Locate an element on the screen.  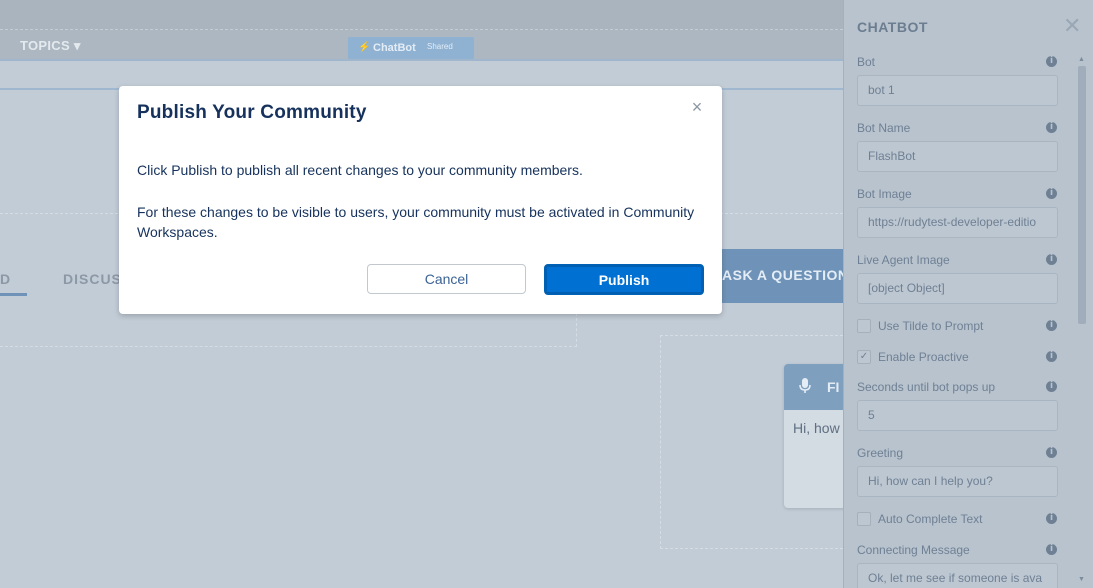
connecting-message-field: Ok, let me see if someone is ava is located at coordinates (957, 575).